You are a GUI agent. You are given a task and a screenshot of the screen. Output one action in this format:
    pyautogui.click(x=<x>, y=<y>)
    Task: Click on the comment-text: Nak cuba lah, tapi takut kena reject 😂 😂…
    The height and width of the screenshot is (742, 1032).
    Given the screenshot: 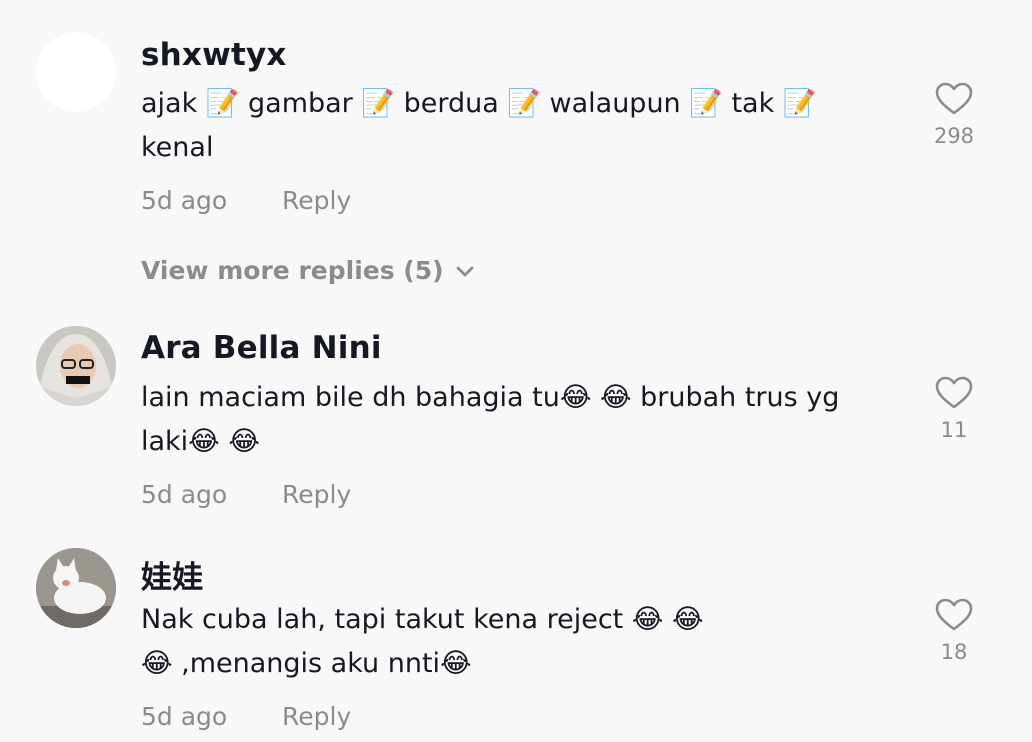 What is the action you would take?
    pyautogui.click(x=506, y=642)
    